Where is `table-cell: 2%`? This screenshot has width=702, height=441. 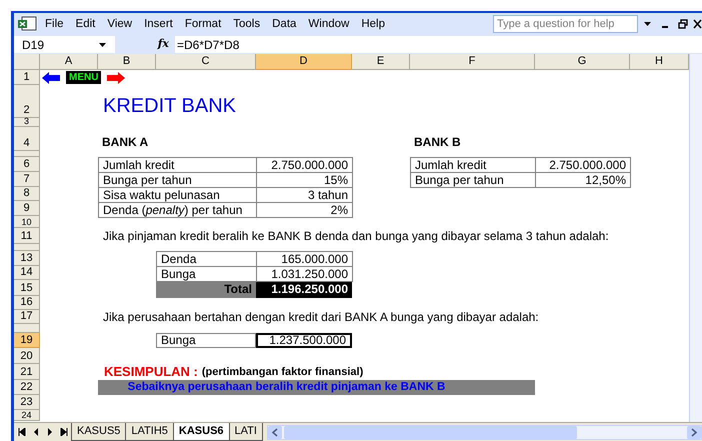 table-cell: 2% is located at coordinates (305, 210).